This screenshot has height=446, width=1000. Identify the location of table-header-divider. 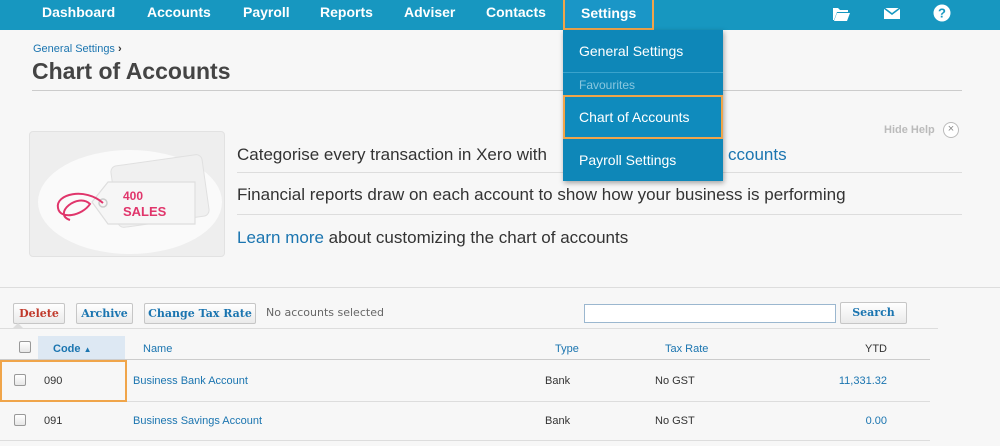
(465, 359).